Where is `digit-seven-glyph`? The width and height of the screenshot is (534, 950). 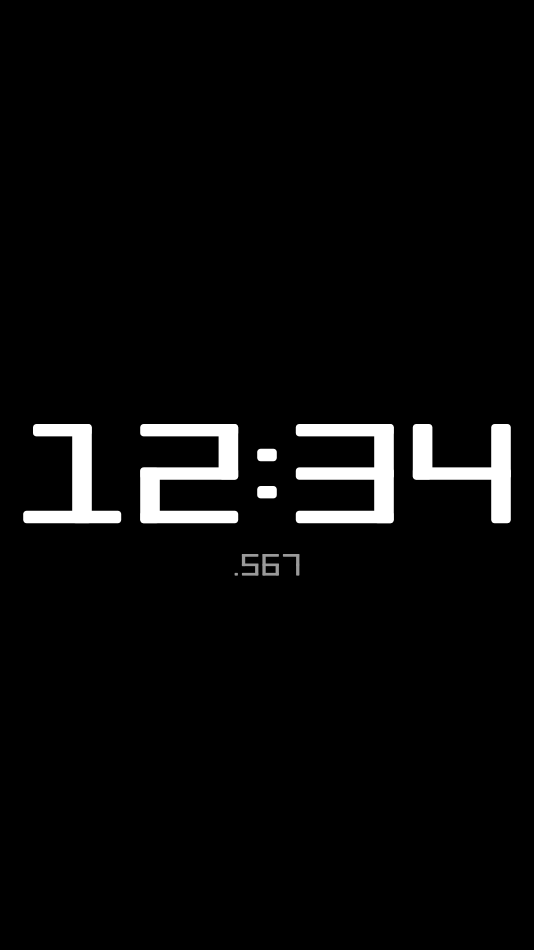
digit-seven-glyph is located at coordinates (291, 565).